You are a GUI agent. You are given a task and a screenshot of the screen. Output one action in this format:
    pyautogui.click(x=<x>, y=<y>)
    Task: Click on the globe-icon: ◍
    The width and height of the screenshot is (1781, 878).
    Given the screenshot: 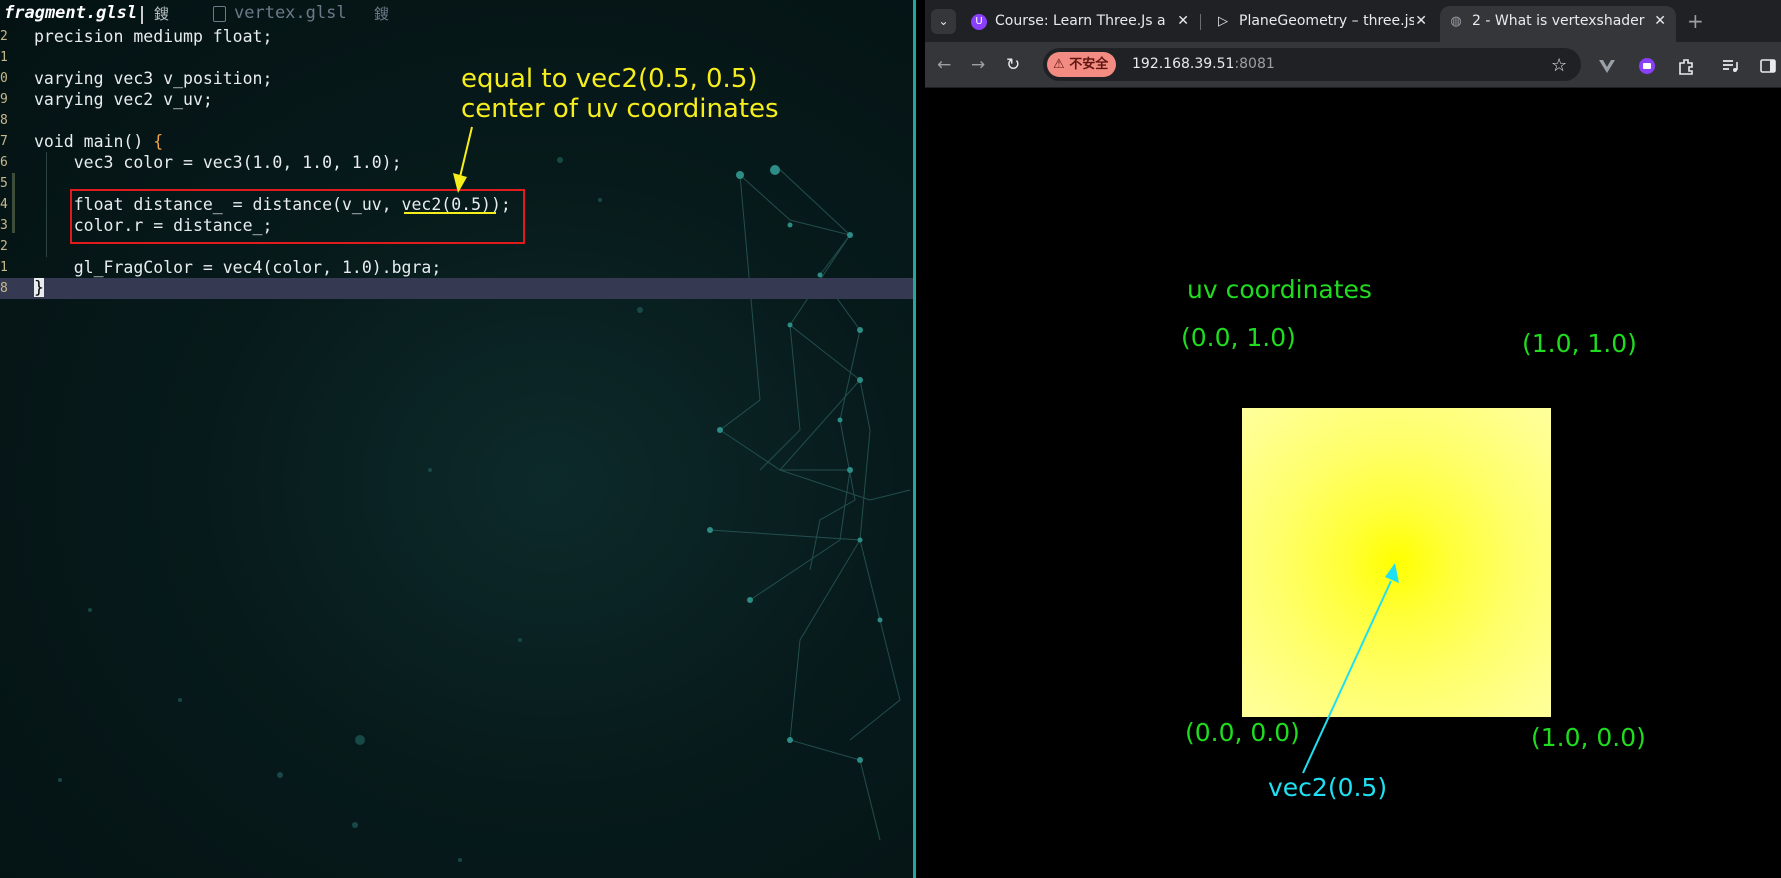 What is the action you would take?
    pyautogui.click(x=1456, y=21)
    